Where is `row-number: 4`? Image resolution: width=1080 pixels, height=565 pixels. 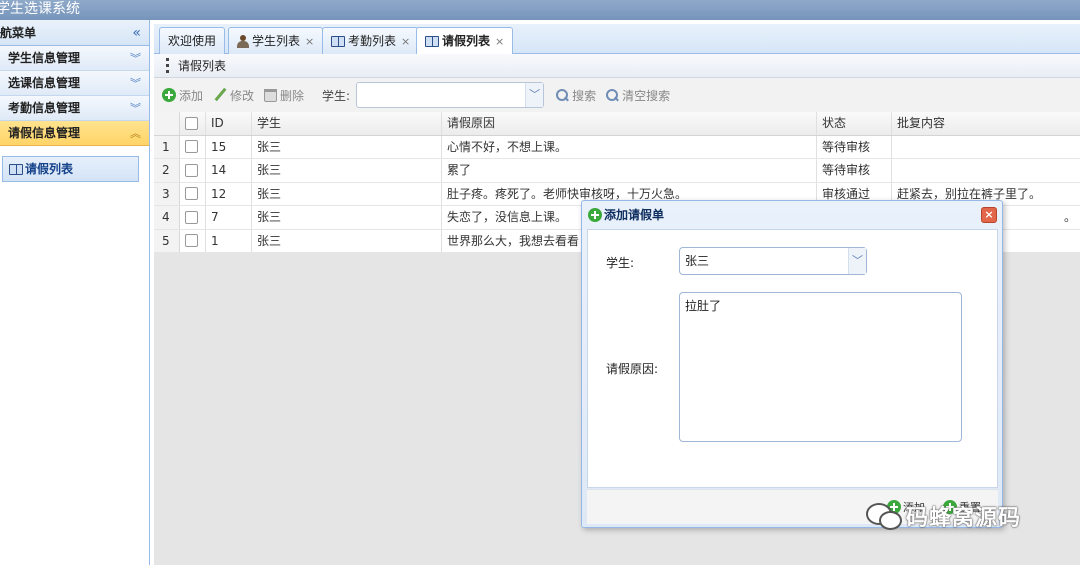 row-number: 4 is located at coordinates (167, 217).